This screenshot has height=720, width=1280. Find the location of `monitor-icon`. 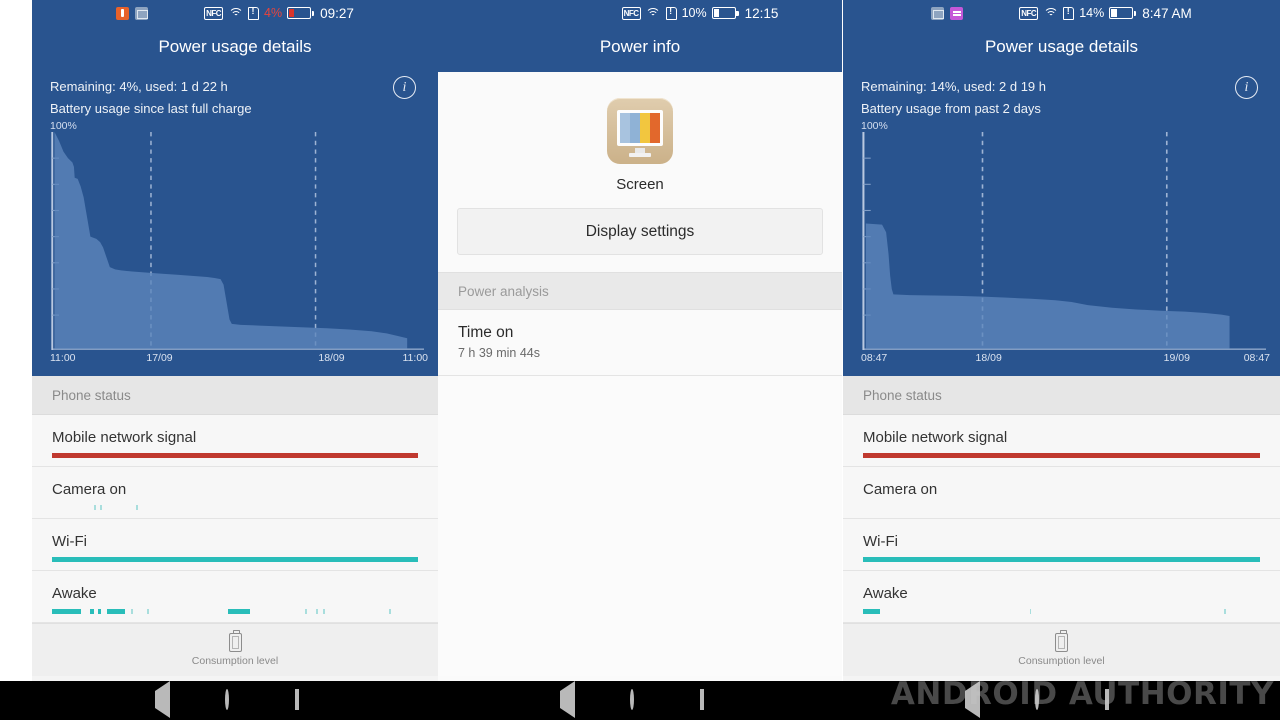

monitor-icon is located at coordinates (640, 131).